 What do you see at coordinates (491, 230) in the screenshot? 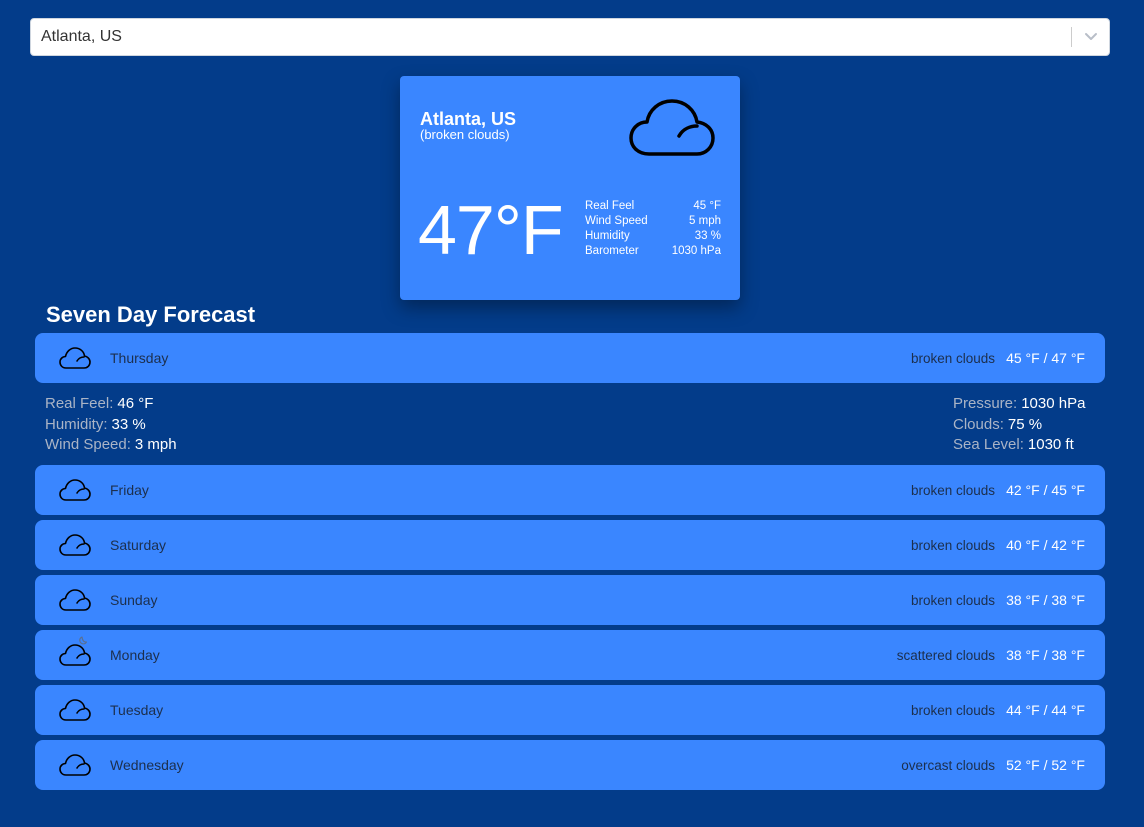
I see `current-temperature: 47°F` at bounding box center [491, 230].